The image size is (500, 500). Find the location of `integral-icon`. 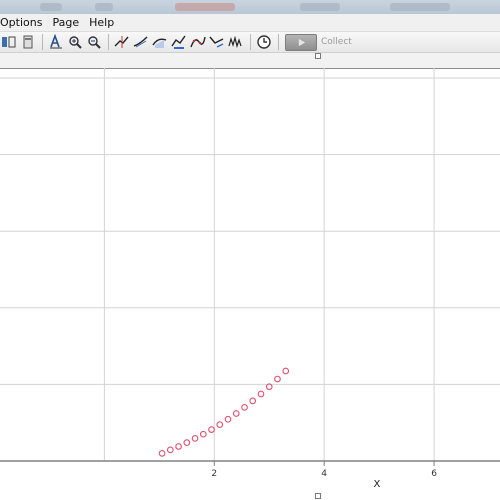

integral-icon is located at coordinates (160, 42).